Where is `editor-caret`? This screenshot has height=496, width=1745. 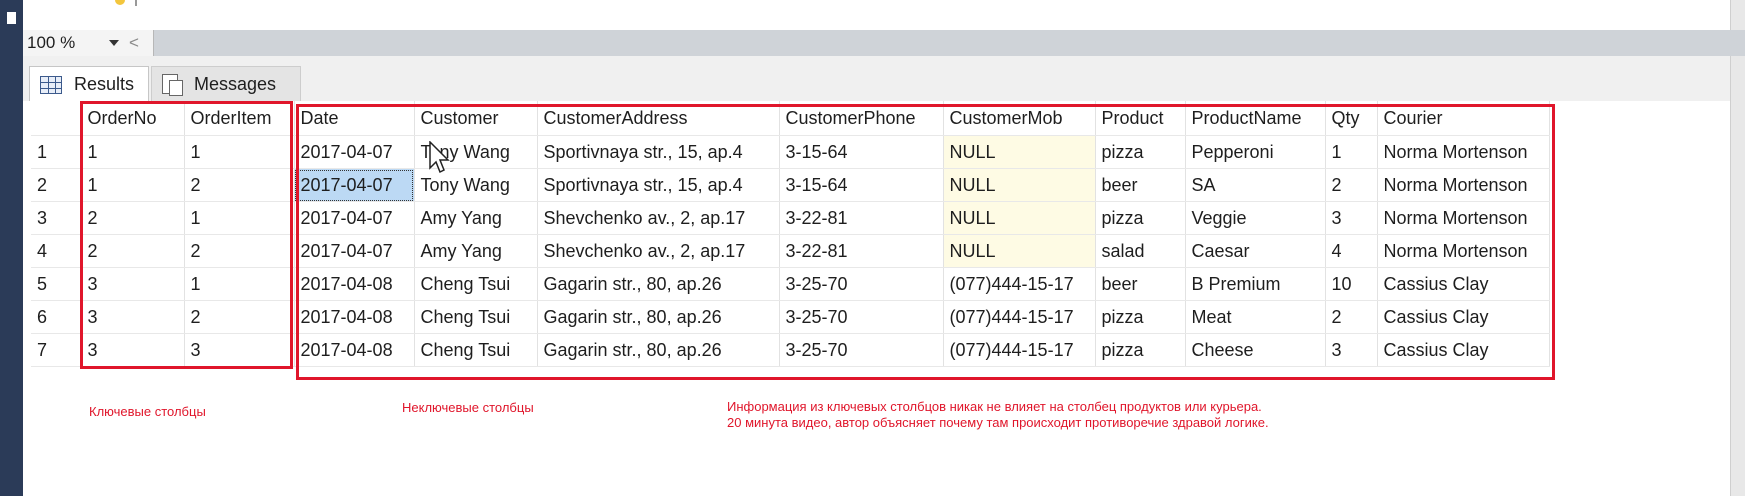 editor-caret is located at coordinates (136, 3).